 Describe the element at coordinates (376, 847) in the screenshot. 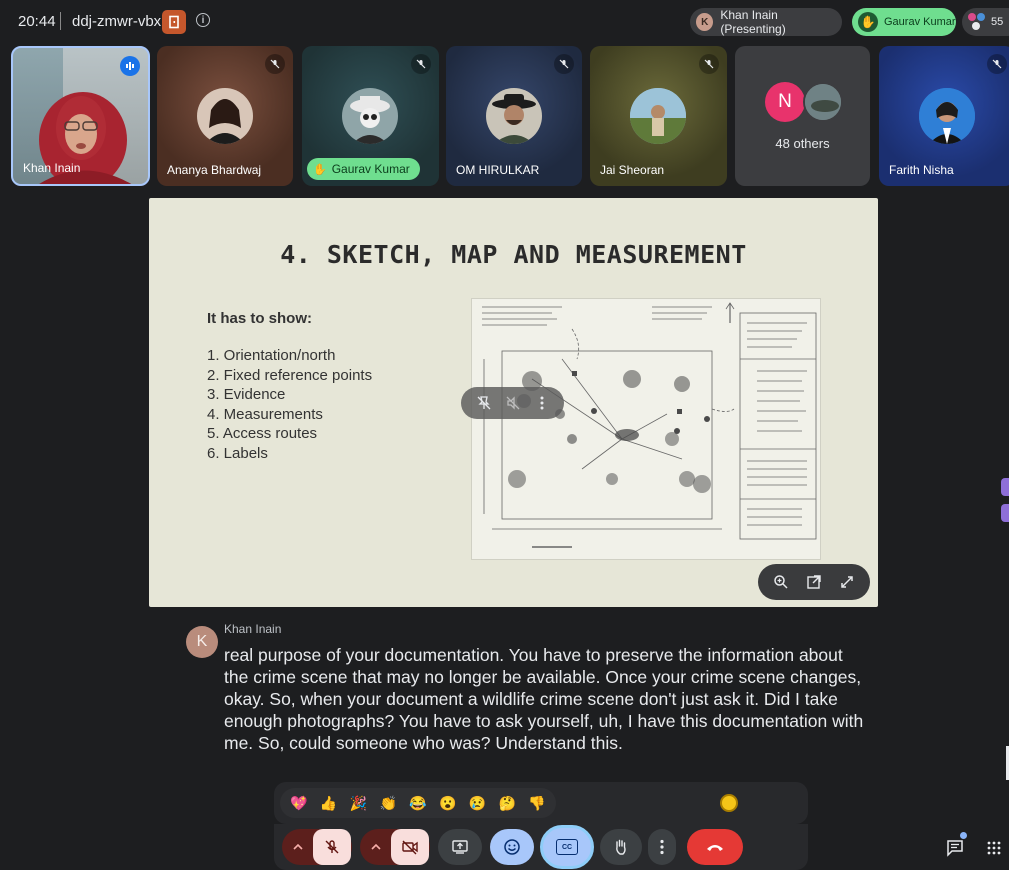

I see `camera-options-chevron-icon` at that location.